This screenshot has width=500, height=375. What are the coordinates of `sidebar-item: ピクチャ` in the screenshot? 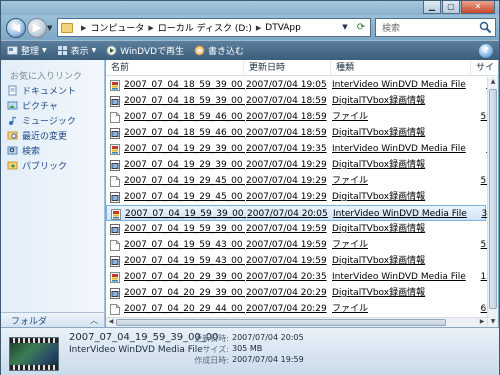 It's located at (41, 105).